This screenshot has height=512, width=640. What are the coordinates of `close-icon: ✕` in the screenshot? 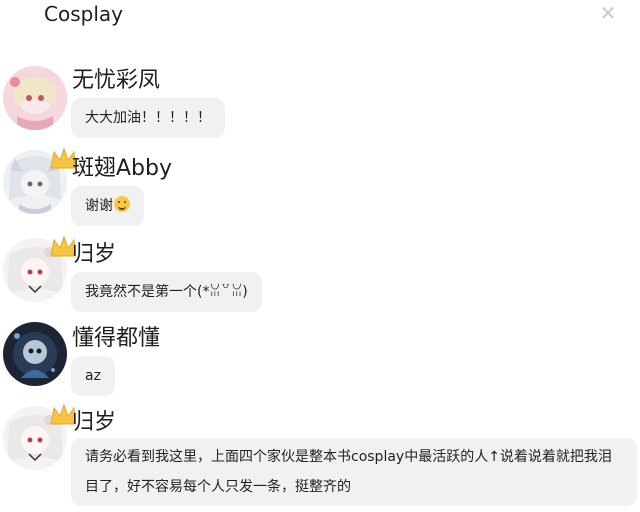 It's located at (608, 13).